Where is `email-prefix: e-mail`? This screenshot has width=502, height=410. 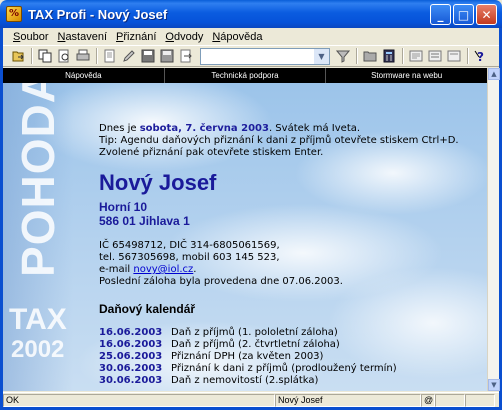
email-prefix: e-mail is located at coordinates (116, 269).